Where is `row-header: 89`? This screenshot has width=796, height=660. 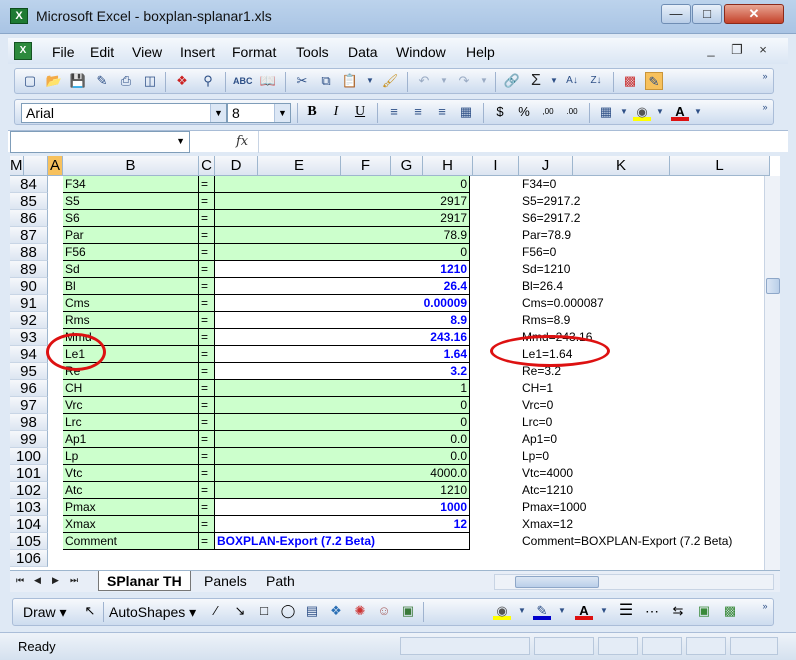 row-header: 89 is located at coordinates (29, 269).